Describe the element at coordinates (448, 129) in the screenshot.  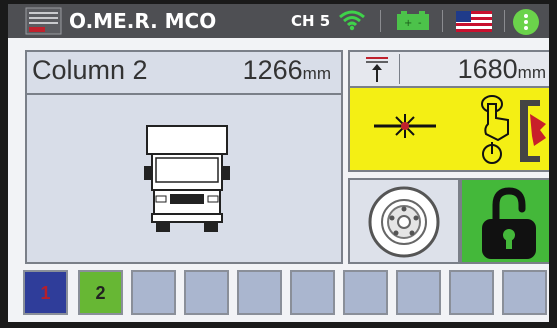
I see `laser-panel` at that location.